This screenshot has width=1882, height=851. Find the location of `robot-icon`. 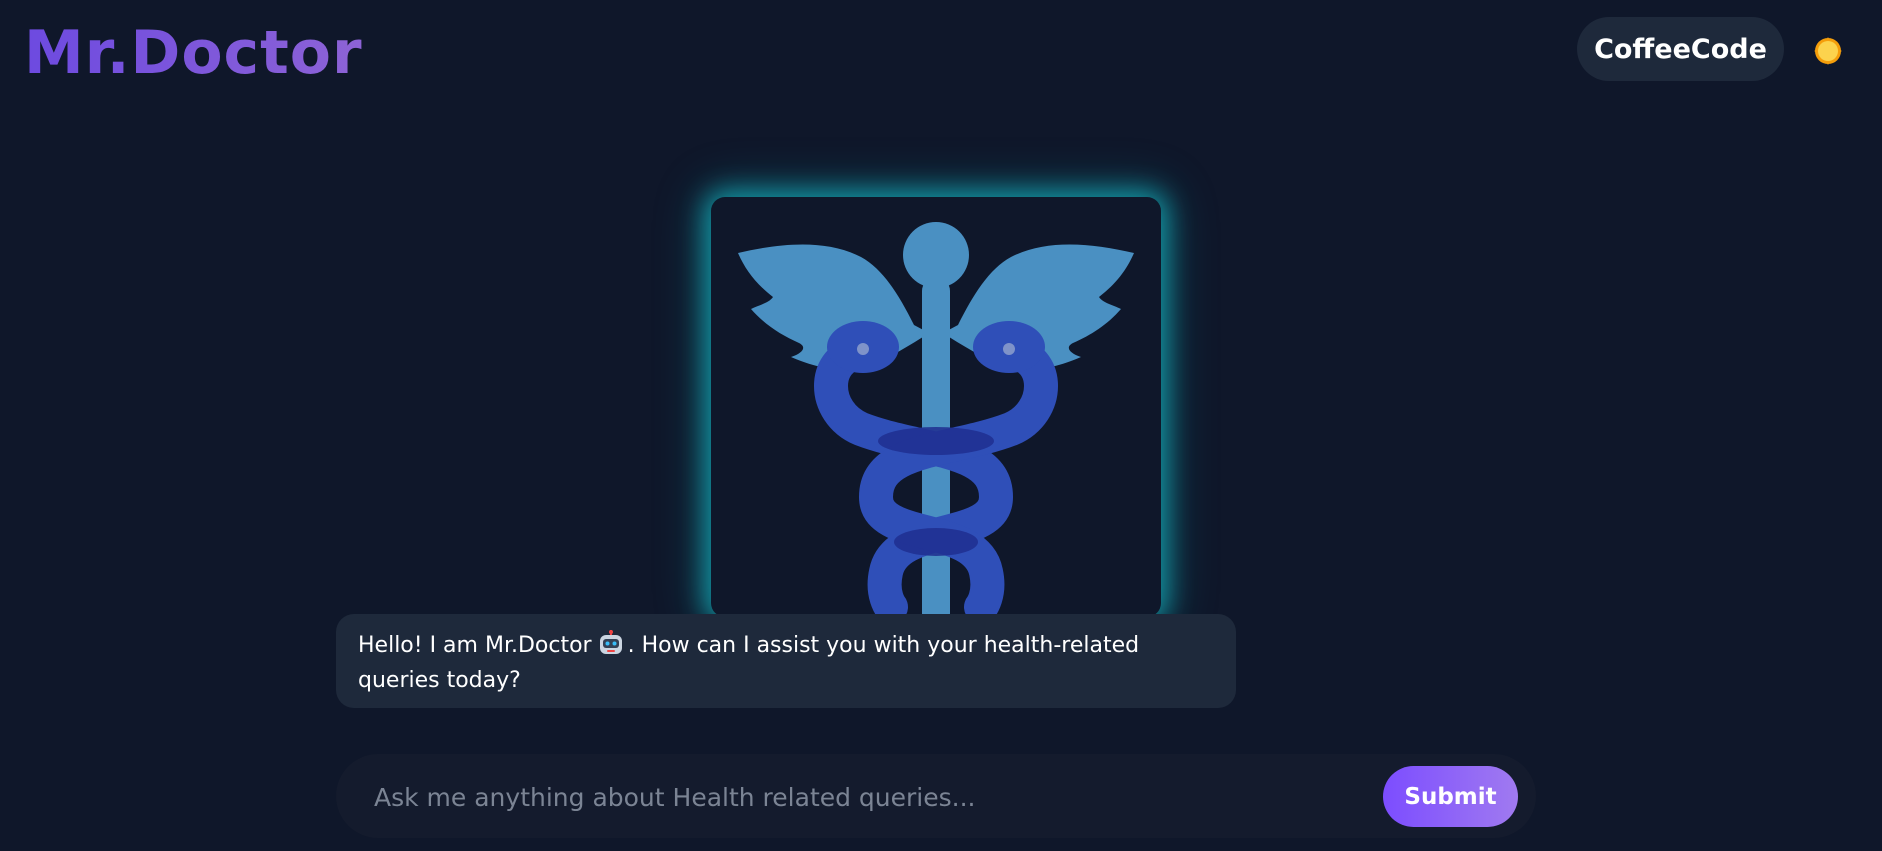

robot-icon is located at coordinates (611, 647).